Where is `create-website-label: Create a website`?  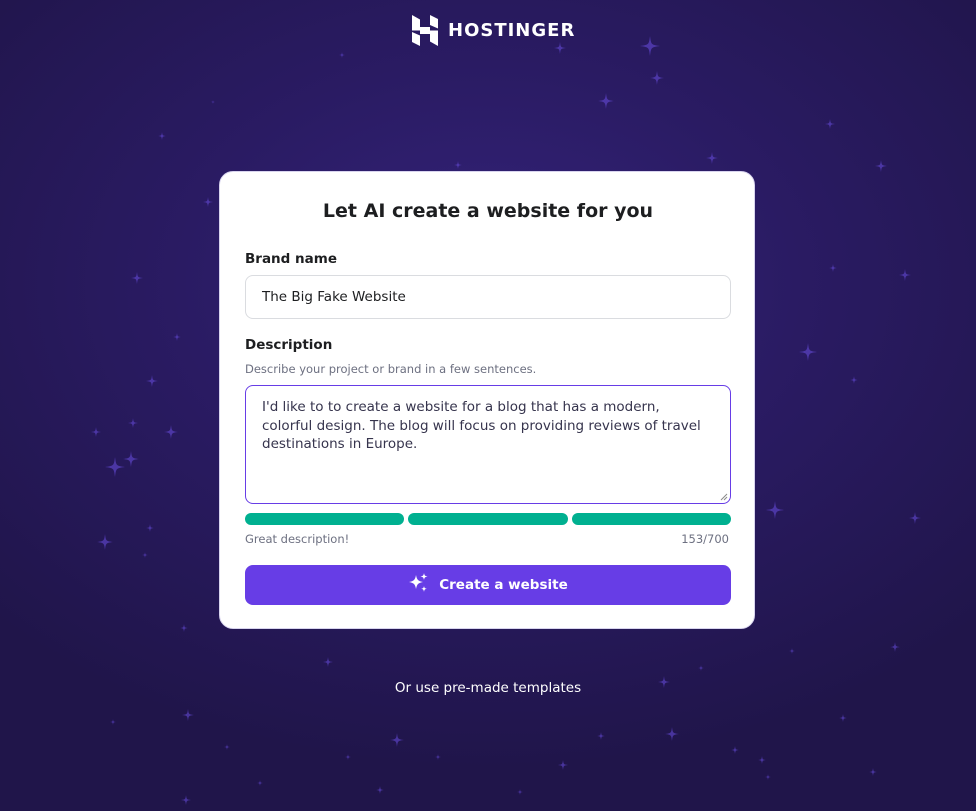 create-website-label: Create a website is located at coordinates (503, 585).